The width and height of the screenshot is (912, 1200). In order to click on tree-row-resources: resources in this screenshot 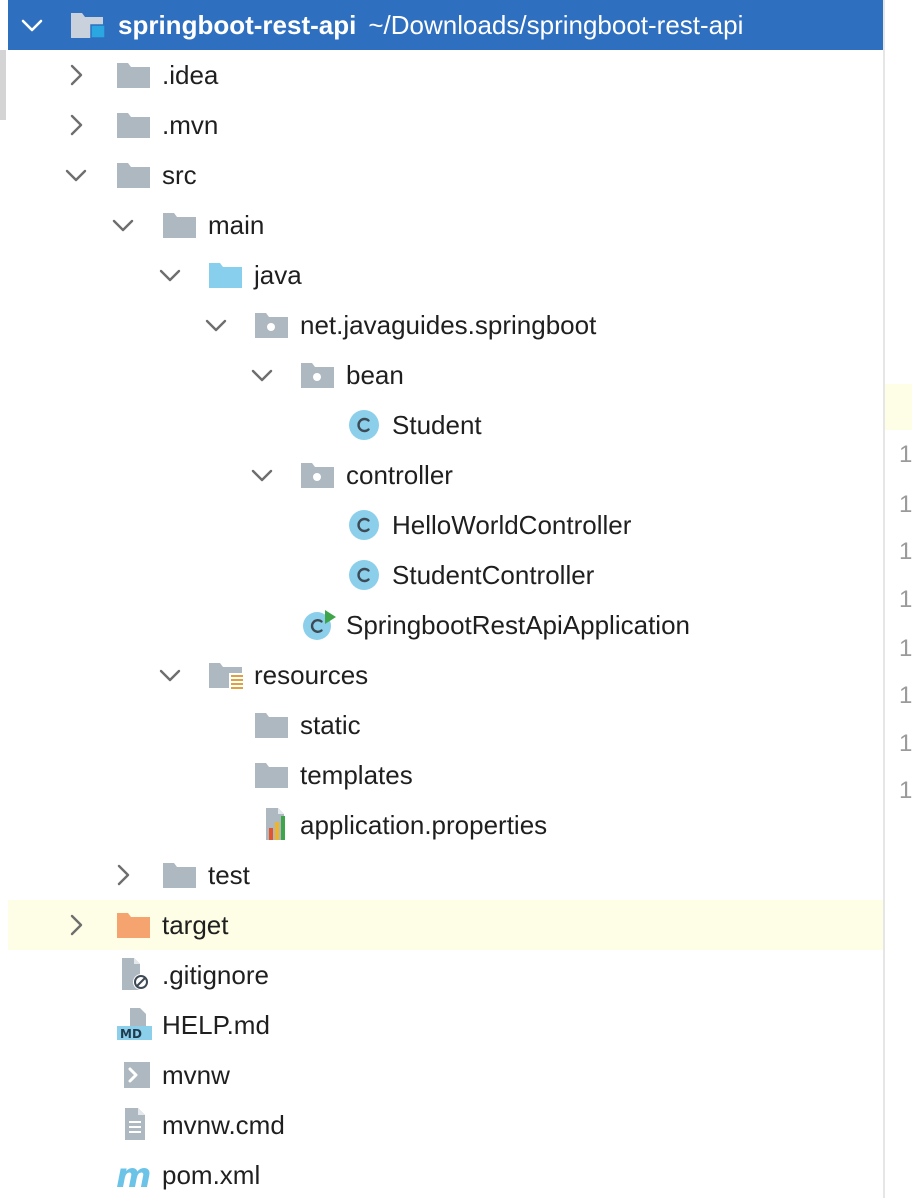, I will do `click(445, 675)`.